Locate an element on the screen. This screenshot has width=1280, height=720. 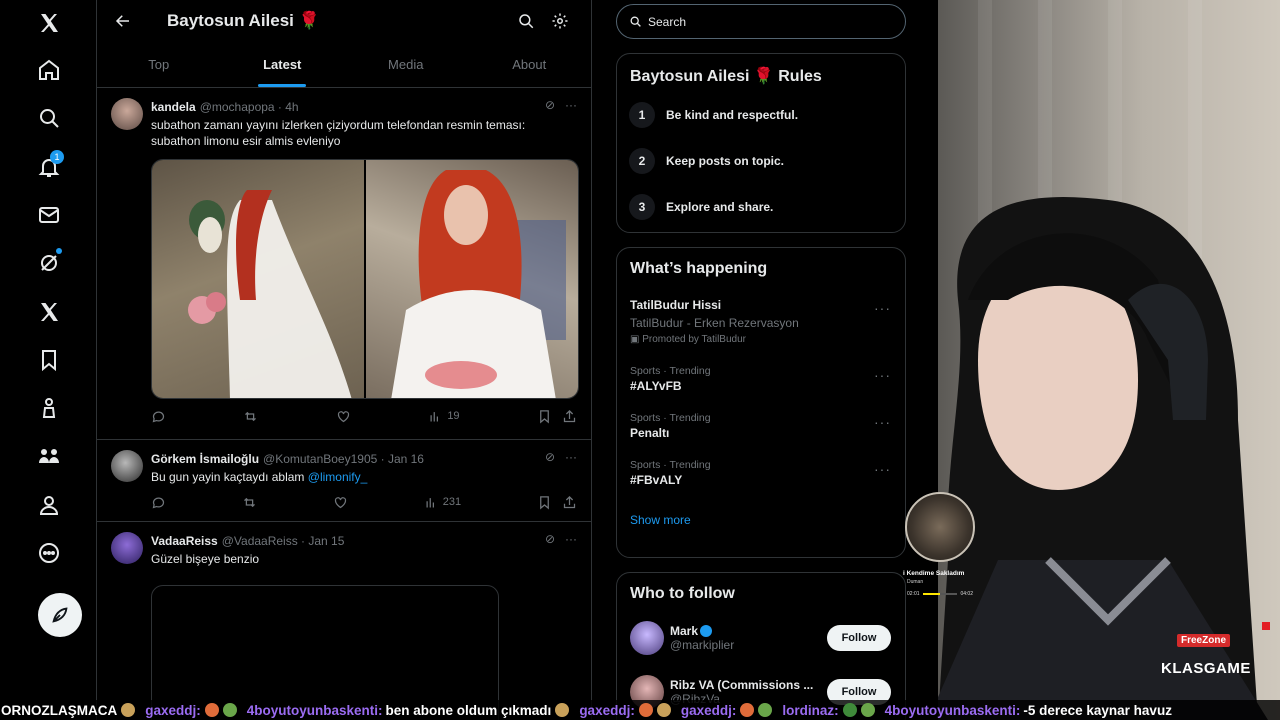
repost-icon is located at coordinates (249, 502).